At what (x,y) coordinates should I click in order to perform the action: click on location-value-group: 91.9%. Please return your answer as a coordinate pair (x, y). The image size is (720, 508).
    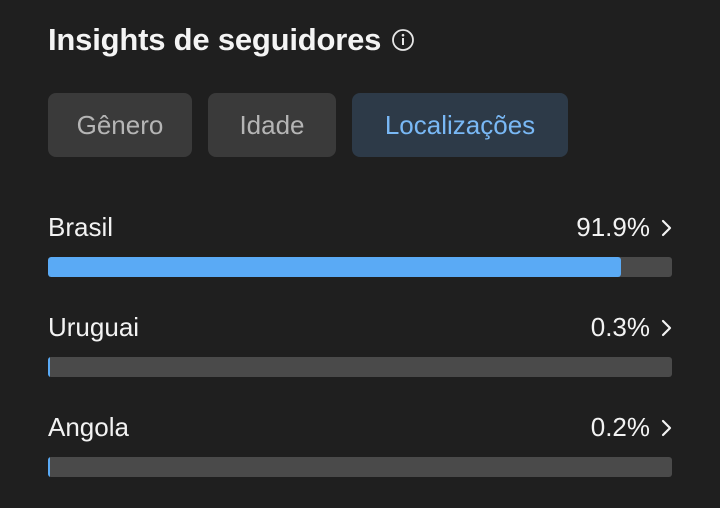
    Looking at the image, I should click on (624, 227).